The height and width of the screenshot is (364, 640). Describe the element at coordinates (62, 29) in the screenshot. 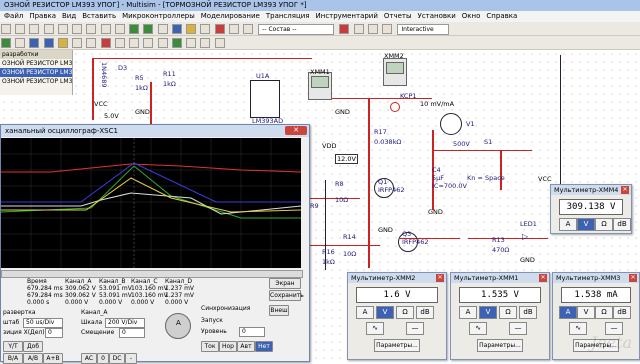

I see `cut-icon` at that location.